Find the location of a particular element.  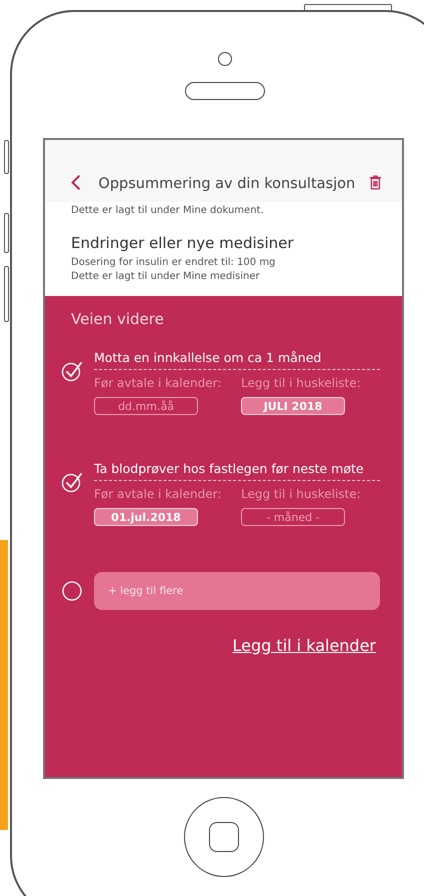

add-more-field: + legg til flere is located at coordinates (237, 591).